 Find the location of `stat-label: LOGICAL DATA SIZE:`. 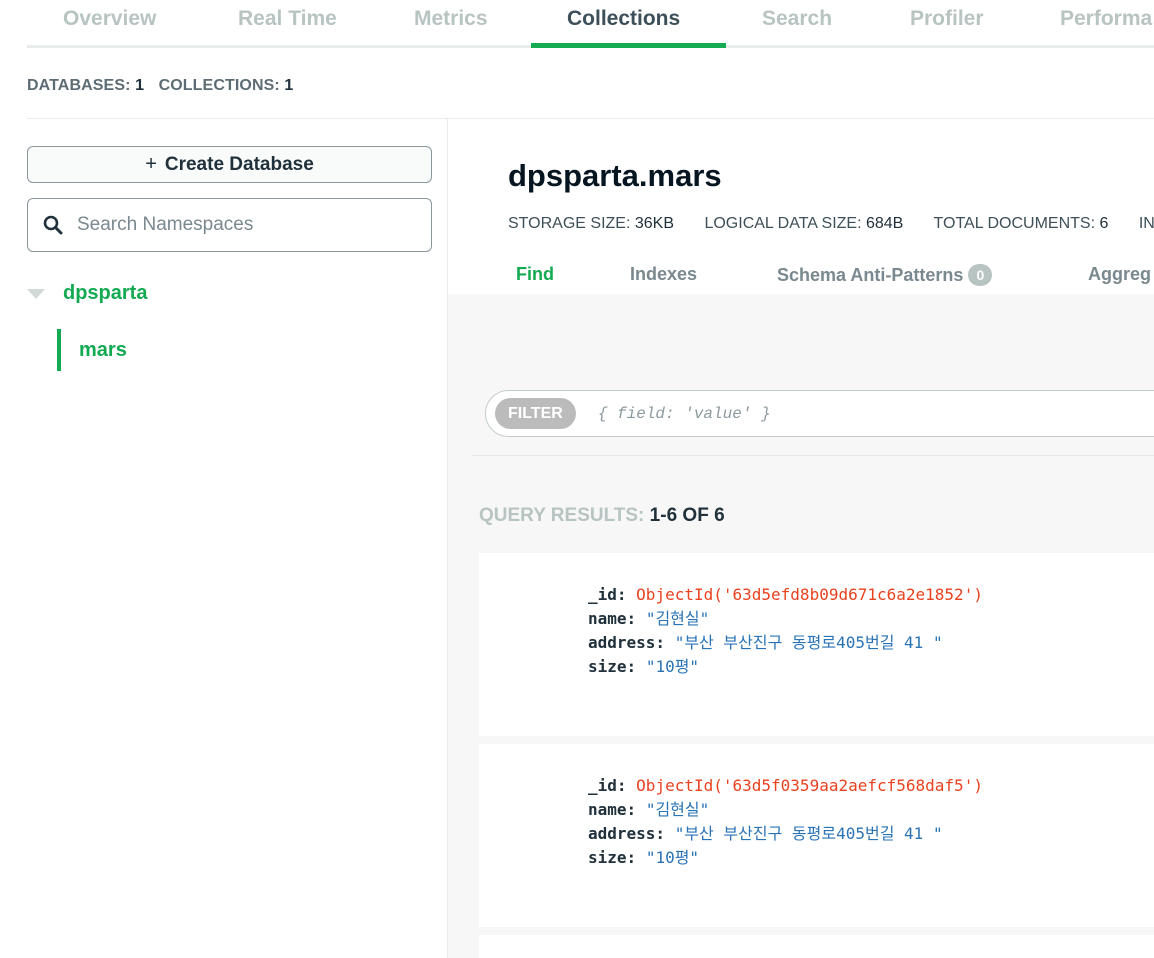

stat-label: LOGICAL DATA SIZE: is located at coordinates (783, 223).